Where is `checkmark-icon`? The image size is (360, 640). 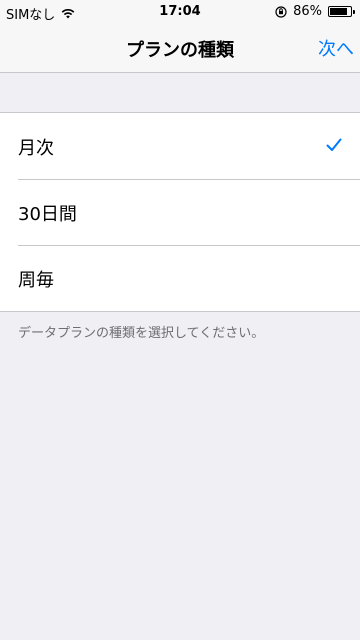 checkmark-icon is located at coordinates (334, 144).